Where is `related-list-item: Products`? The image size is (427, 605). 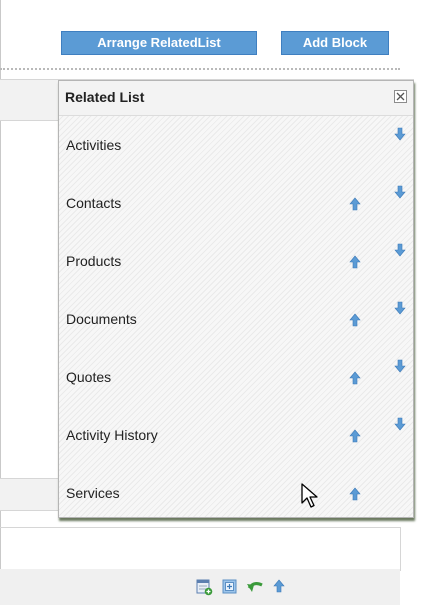
related-list-item: Products is located at coordinates (94, 261).